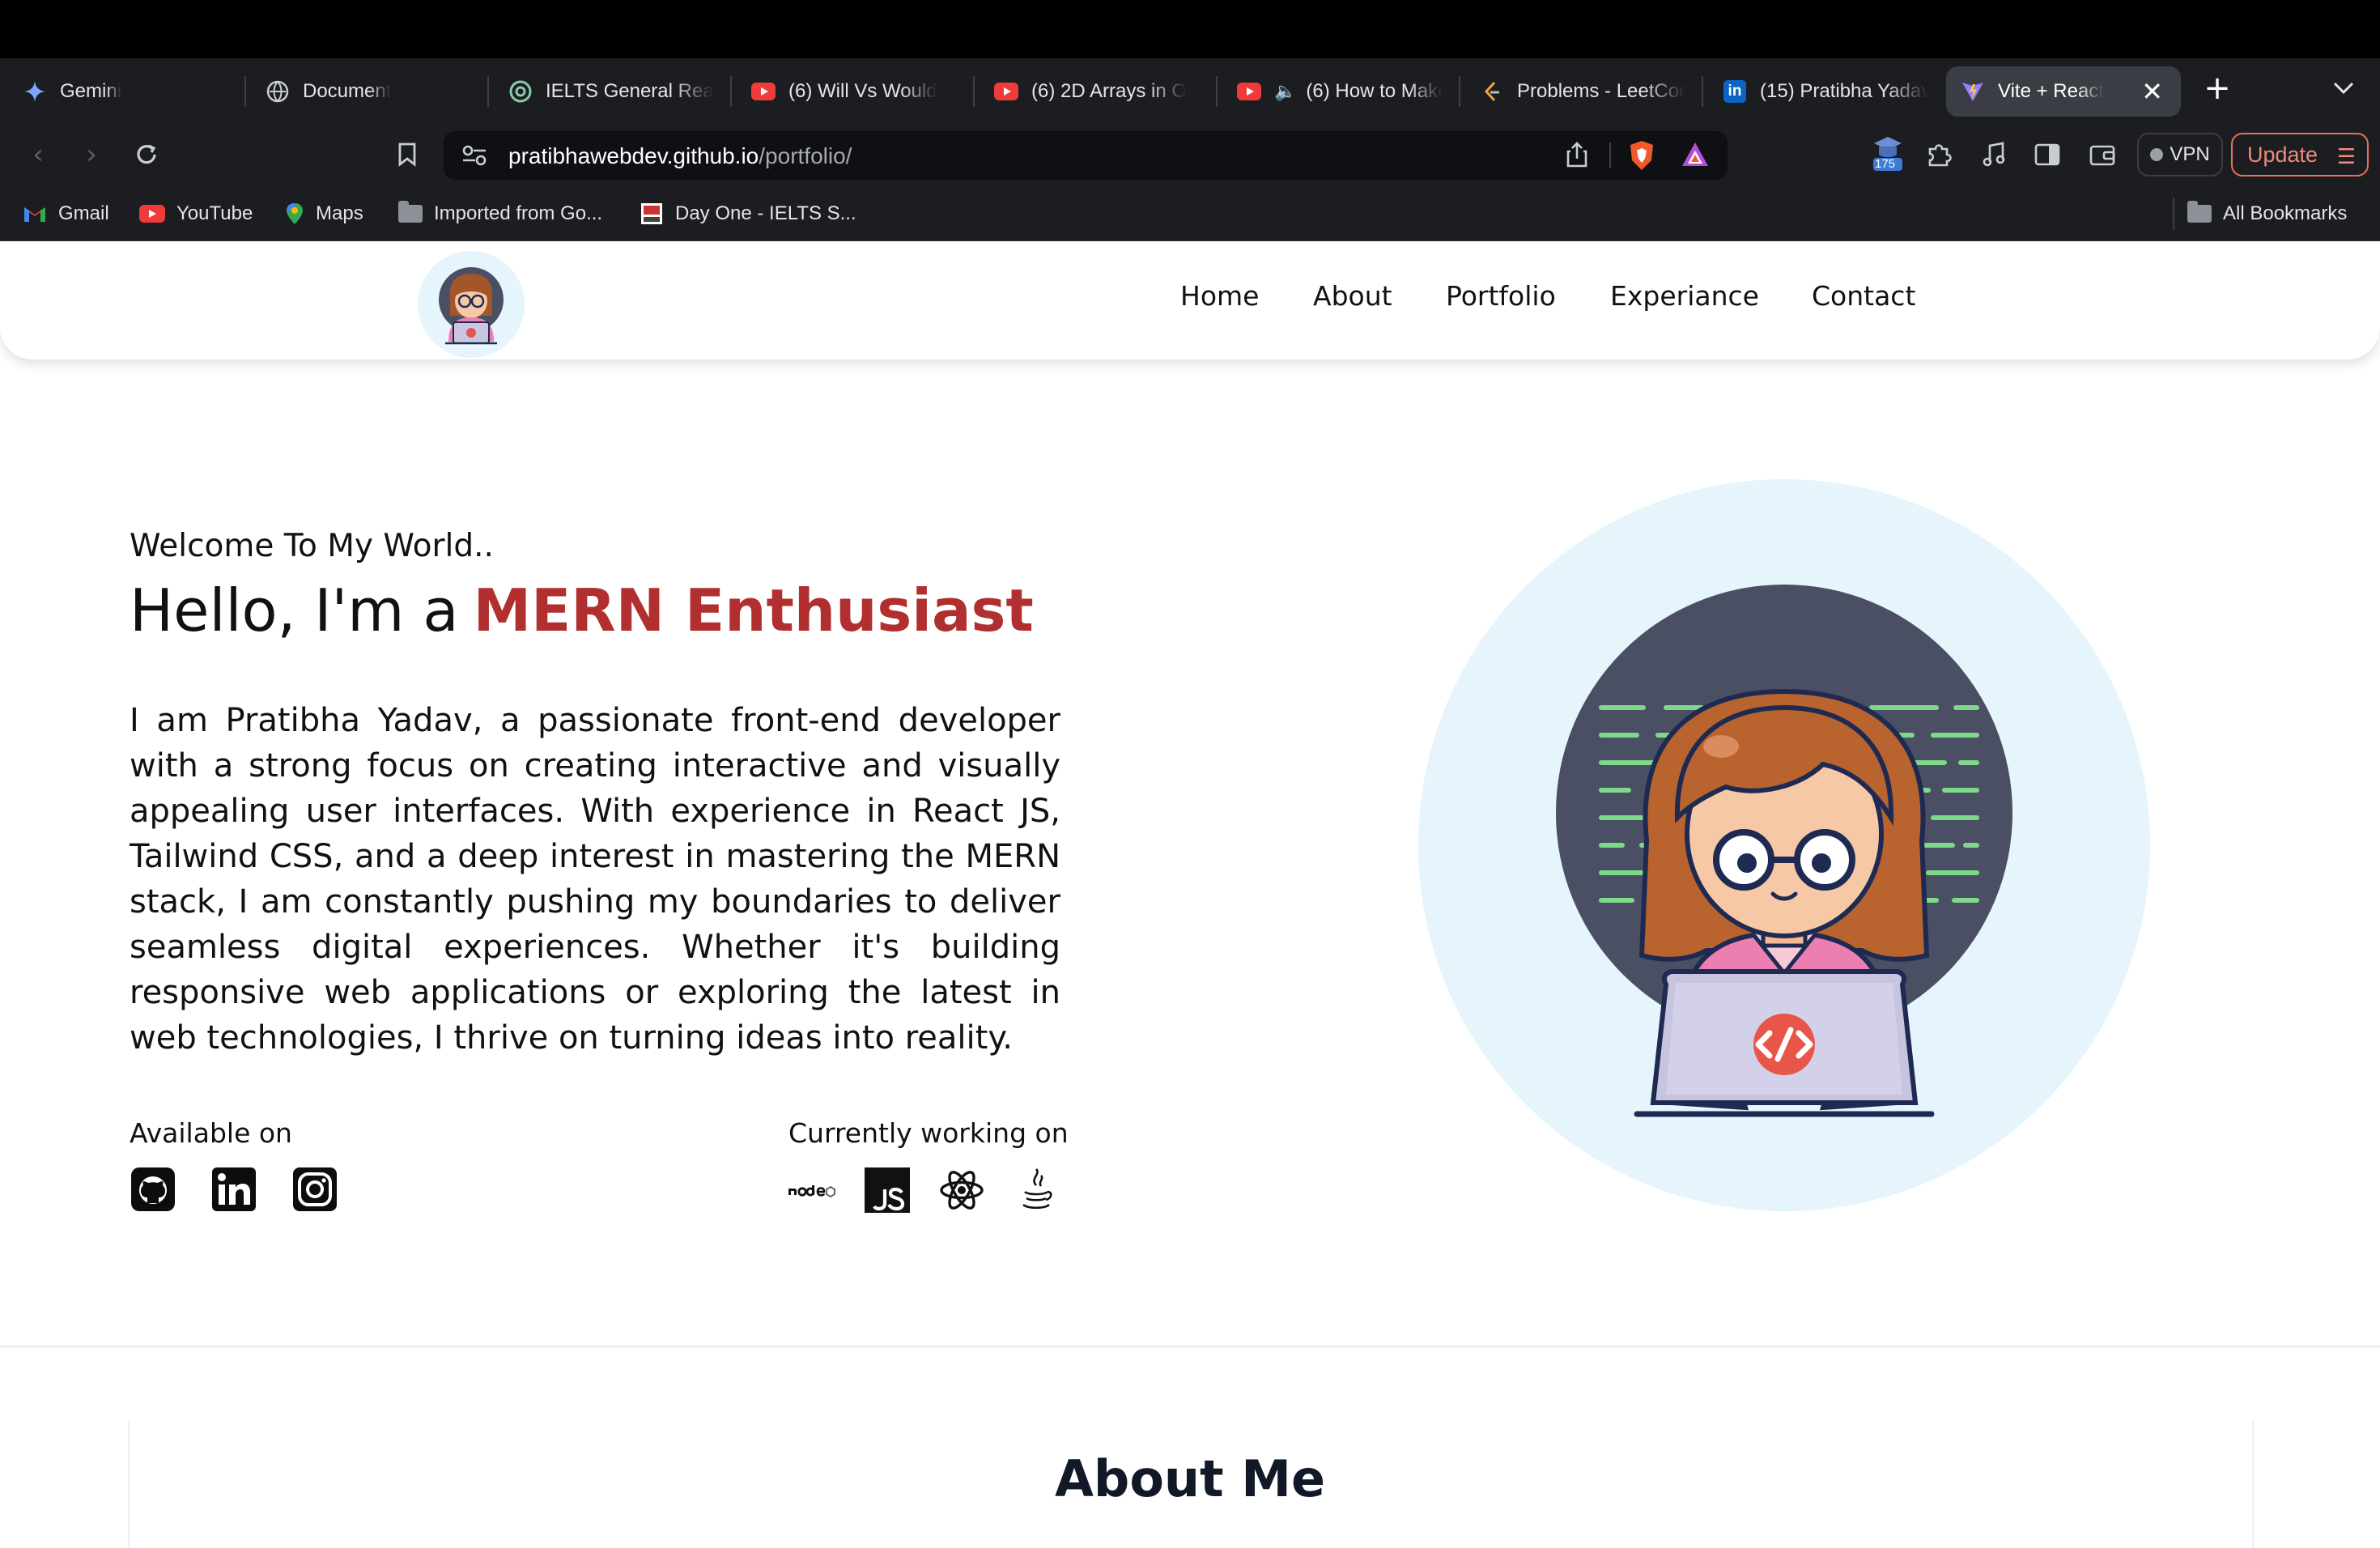 This screenshot has width=2380, height=1548. Describe the element at coordinates (294, 610) in the screenshot. I see `hero-heading-prefix: Hello, I'm a` at that location.